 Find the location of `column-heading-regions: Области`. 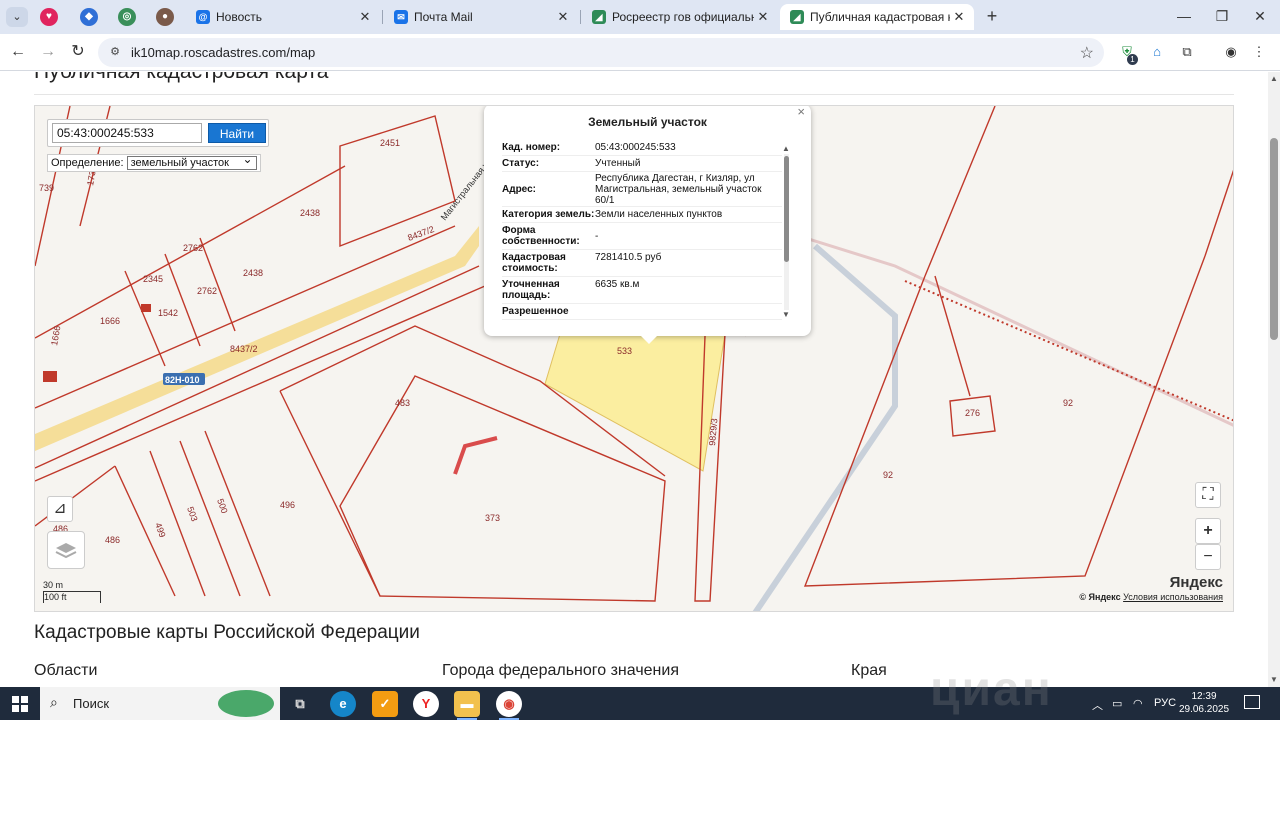

column-heading-regions: Области is located at coordinates (65, 671).